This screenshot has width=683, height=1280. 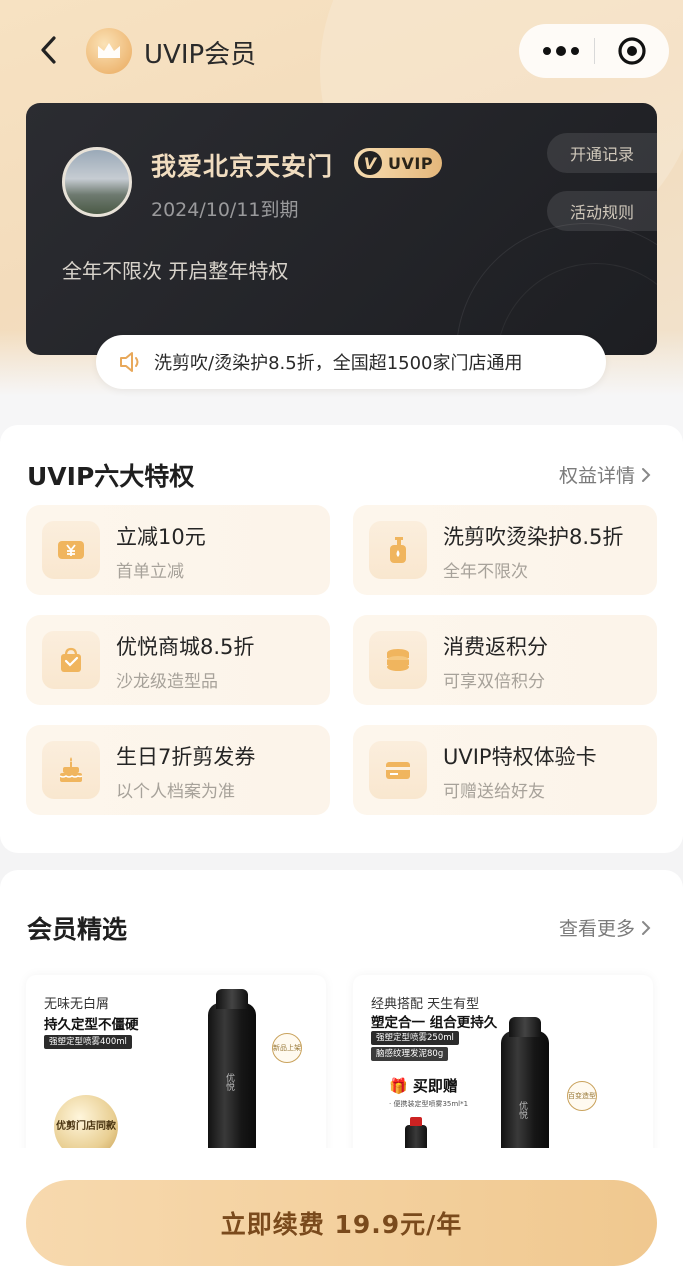 What do you see at coordinates (494, 682) in the screenshot?
I see `privilege-sub: 可享双倍积分` at bounding box center [494, 682].